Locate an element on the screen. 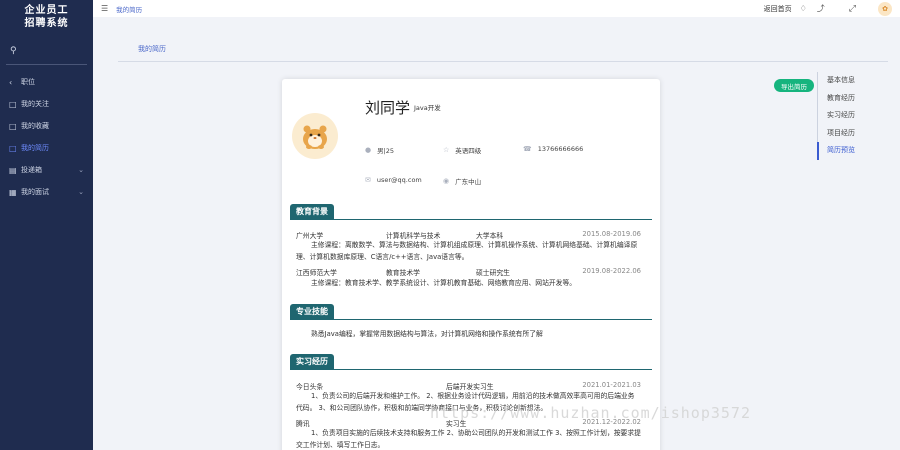 This screenshot has width=900, height=450. mail-icon: ✉ is located at coordinates (368, 180).